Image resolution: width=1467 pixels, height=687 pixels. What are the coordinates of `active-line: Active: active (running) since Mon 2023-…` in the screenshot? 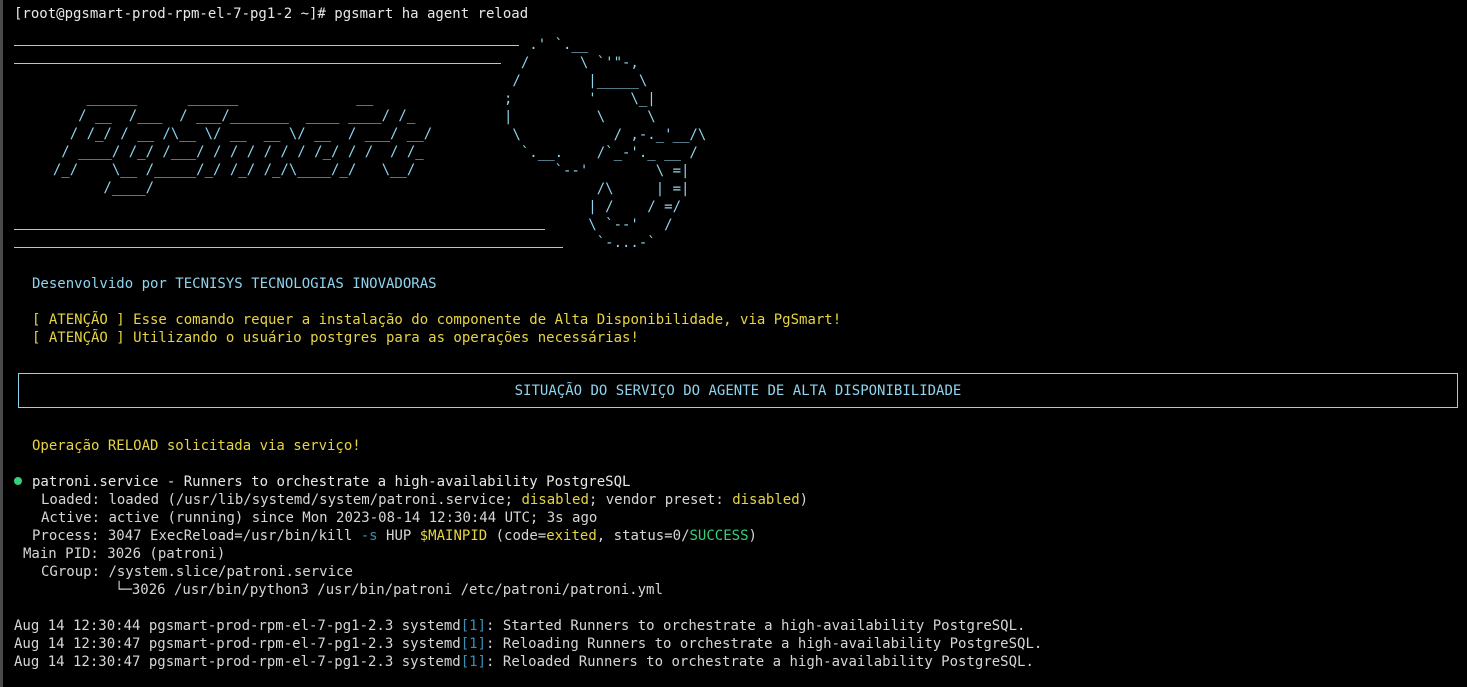 It's located at (319, 518).